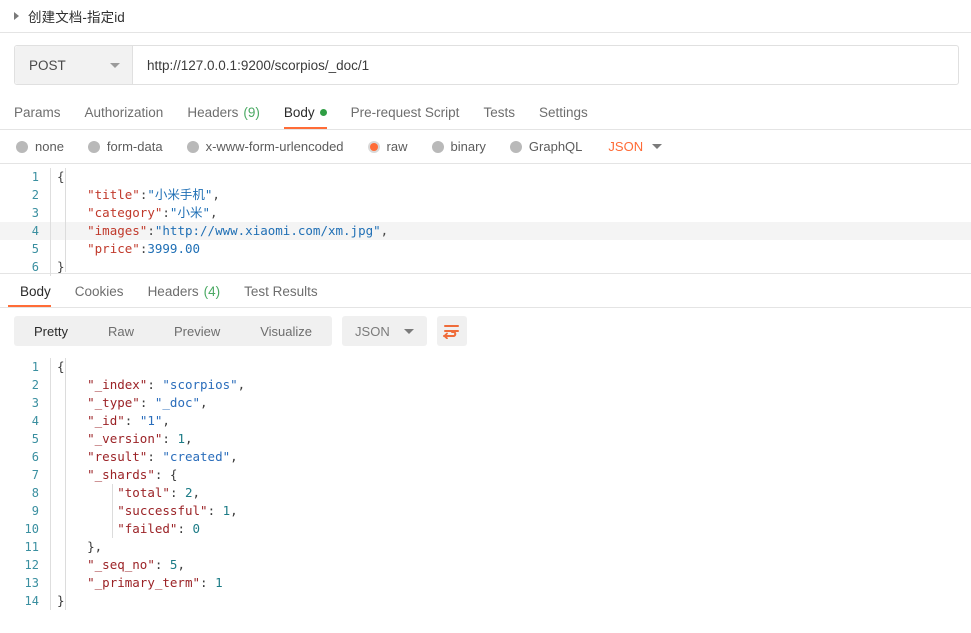  What do you see at coordinates (31, 565) in the screenshot?
I see `line-number: 12` at bounding box center [31, 565].